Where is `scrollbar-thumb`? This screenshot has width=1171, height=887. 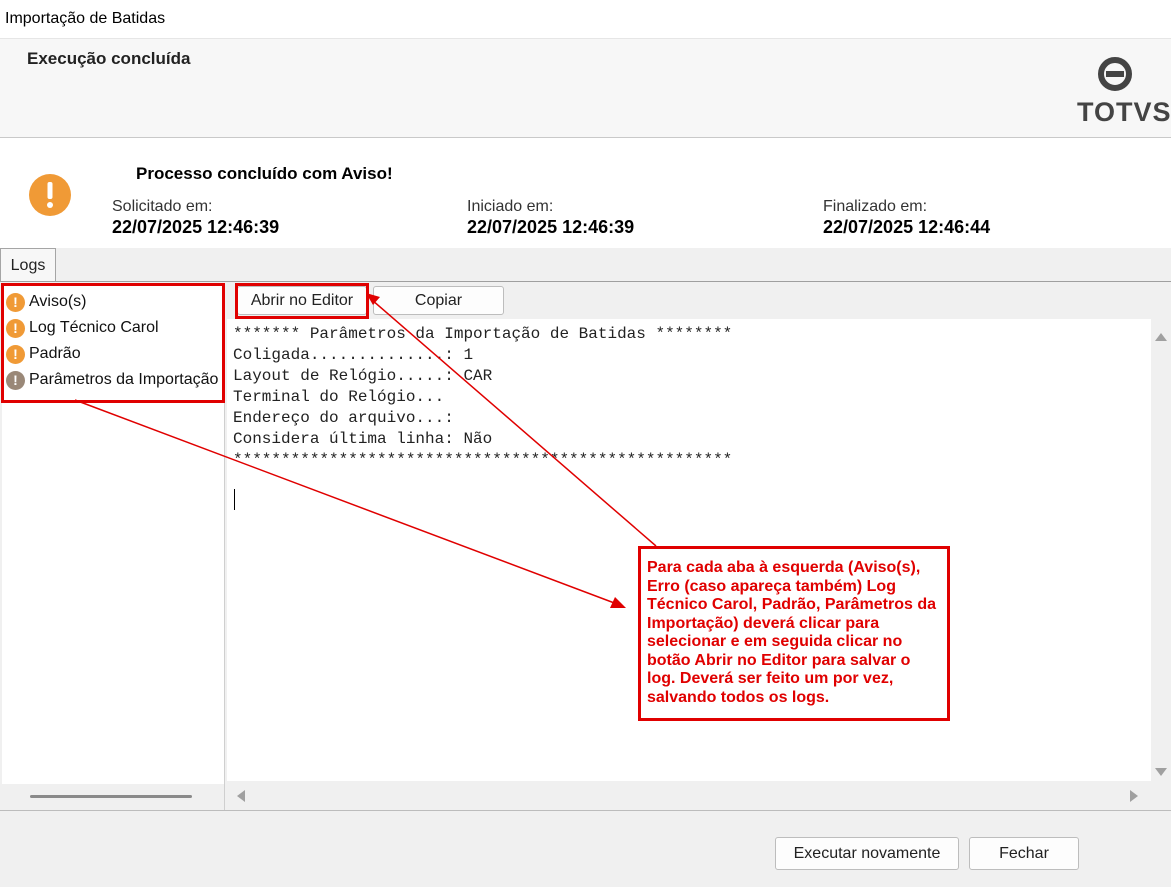 scrollbar-thumb is located at coordinates (111, 796).